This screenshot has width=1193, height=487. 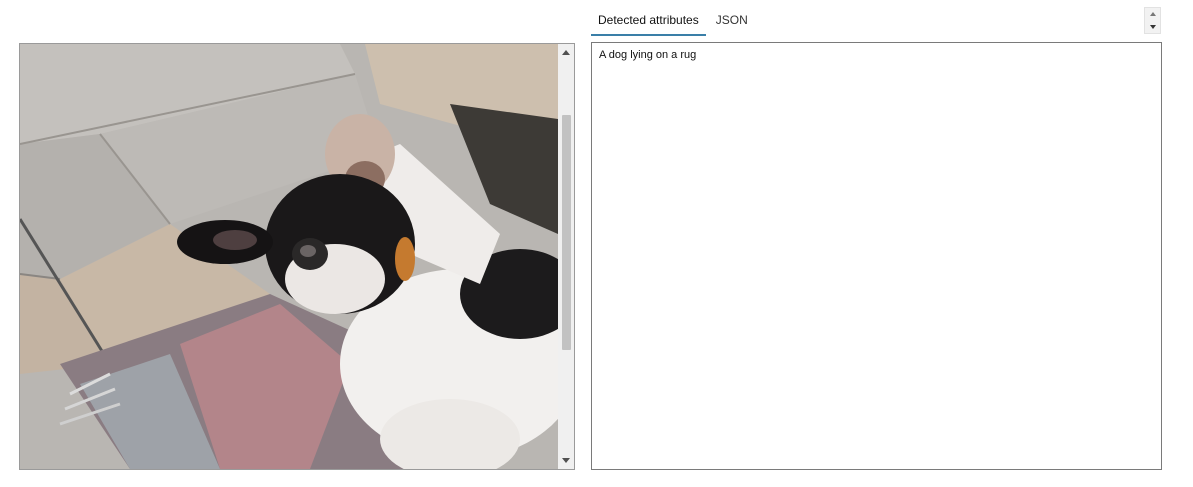 I want to click on tab-scroll-down-button, so click(x=1152, y=27).